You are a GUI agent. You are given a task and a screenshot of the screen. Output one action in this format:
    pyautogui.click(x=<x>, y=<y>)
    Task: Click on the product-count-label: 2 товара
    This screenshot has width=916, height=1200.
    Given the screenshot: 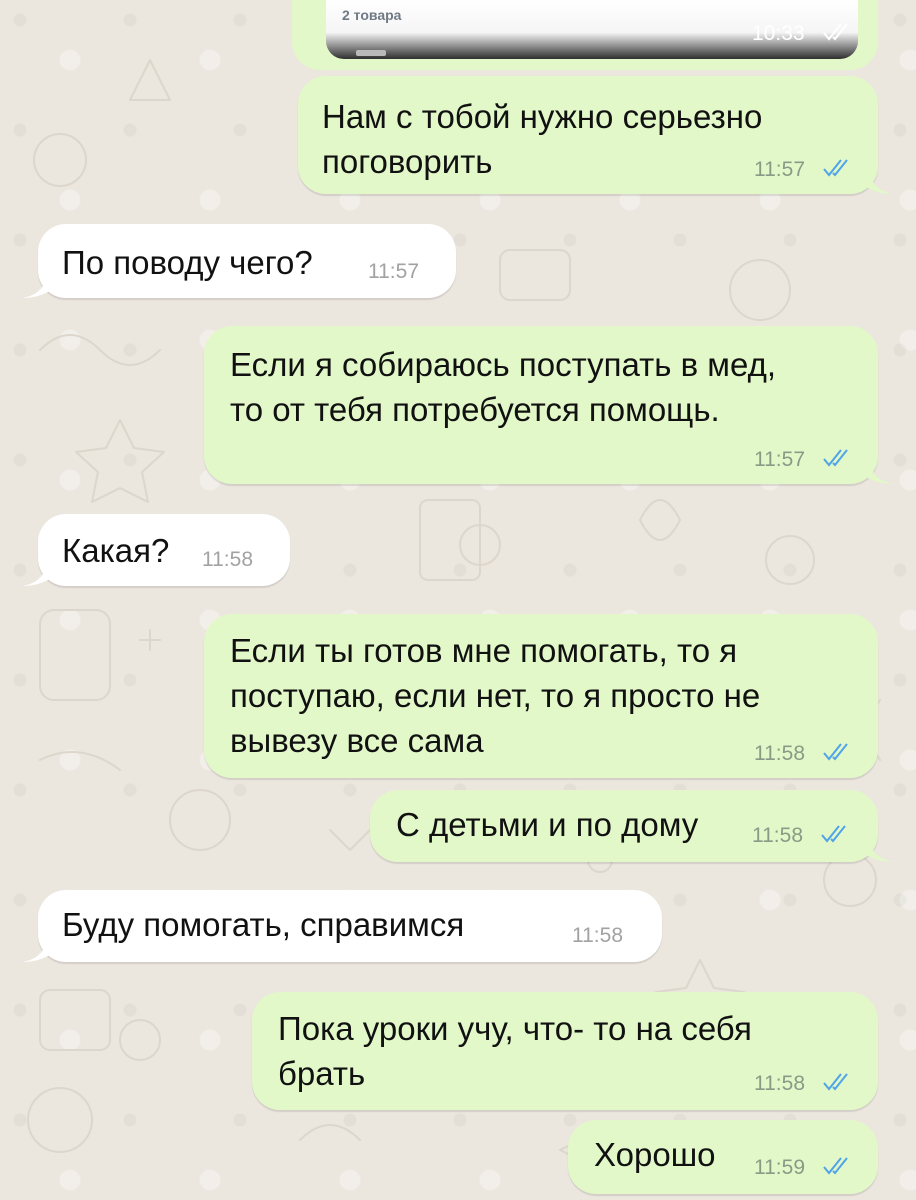 What is the action you would take?
    pyautogui.click(x=372, y=15)
    